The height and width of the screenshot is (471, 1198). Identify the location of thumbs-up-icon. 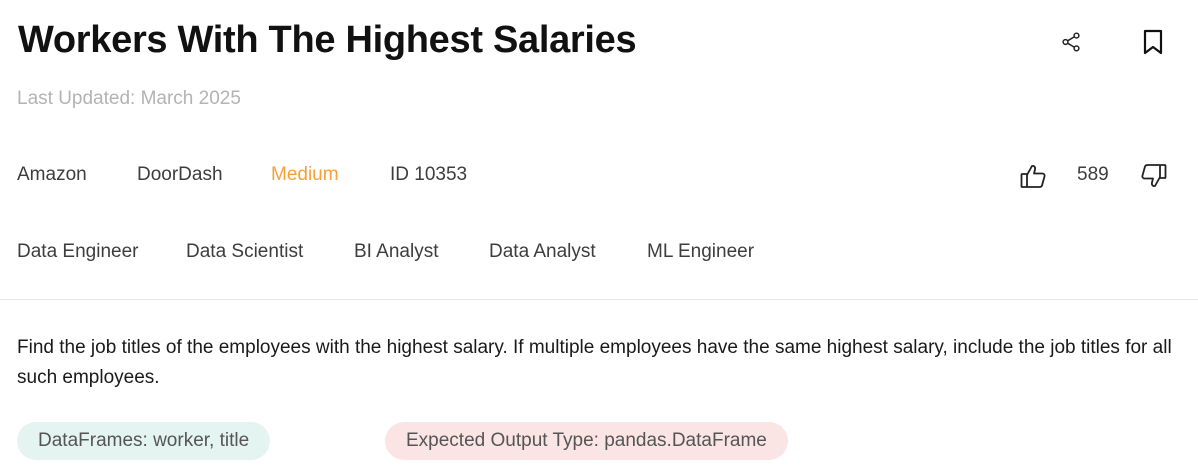
(1033, 176).